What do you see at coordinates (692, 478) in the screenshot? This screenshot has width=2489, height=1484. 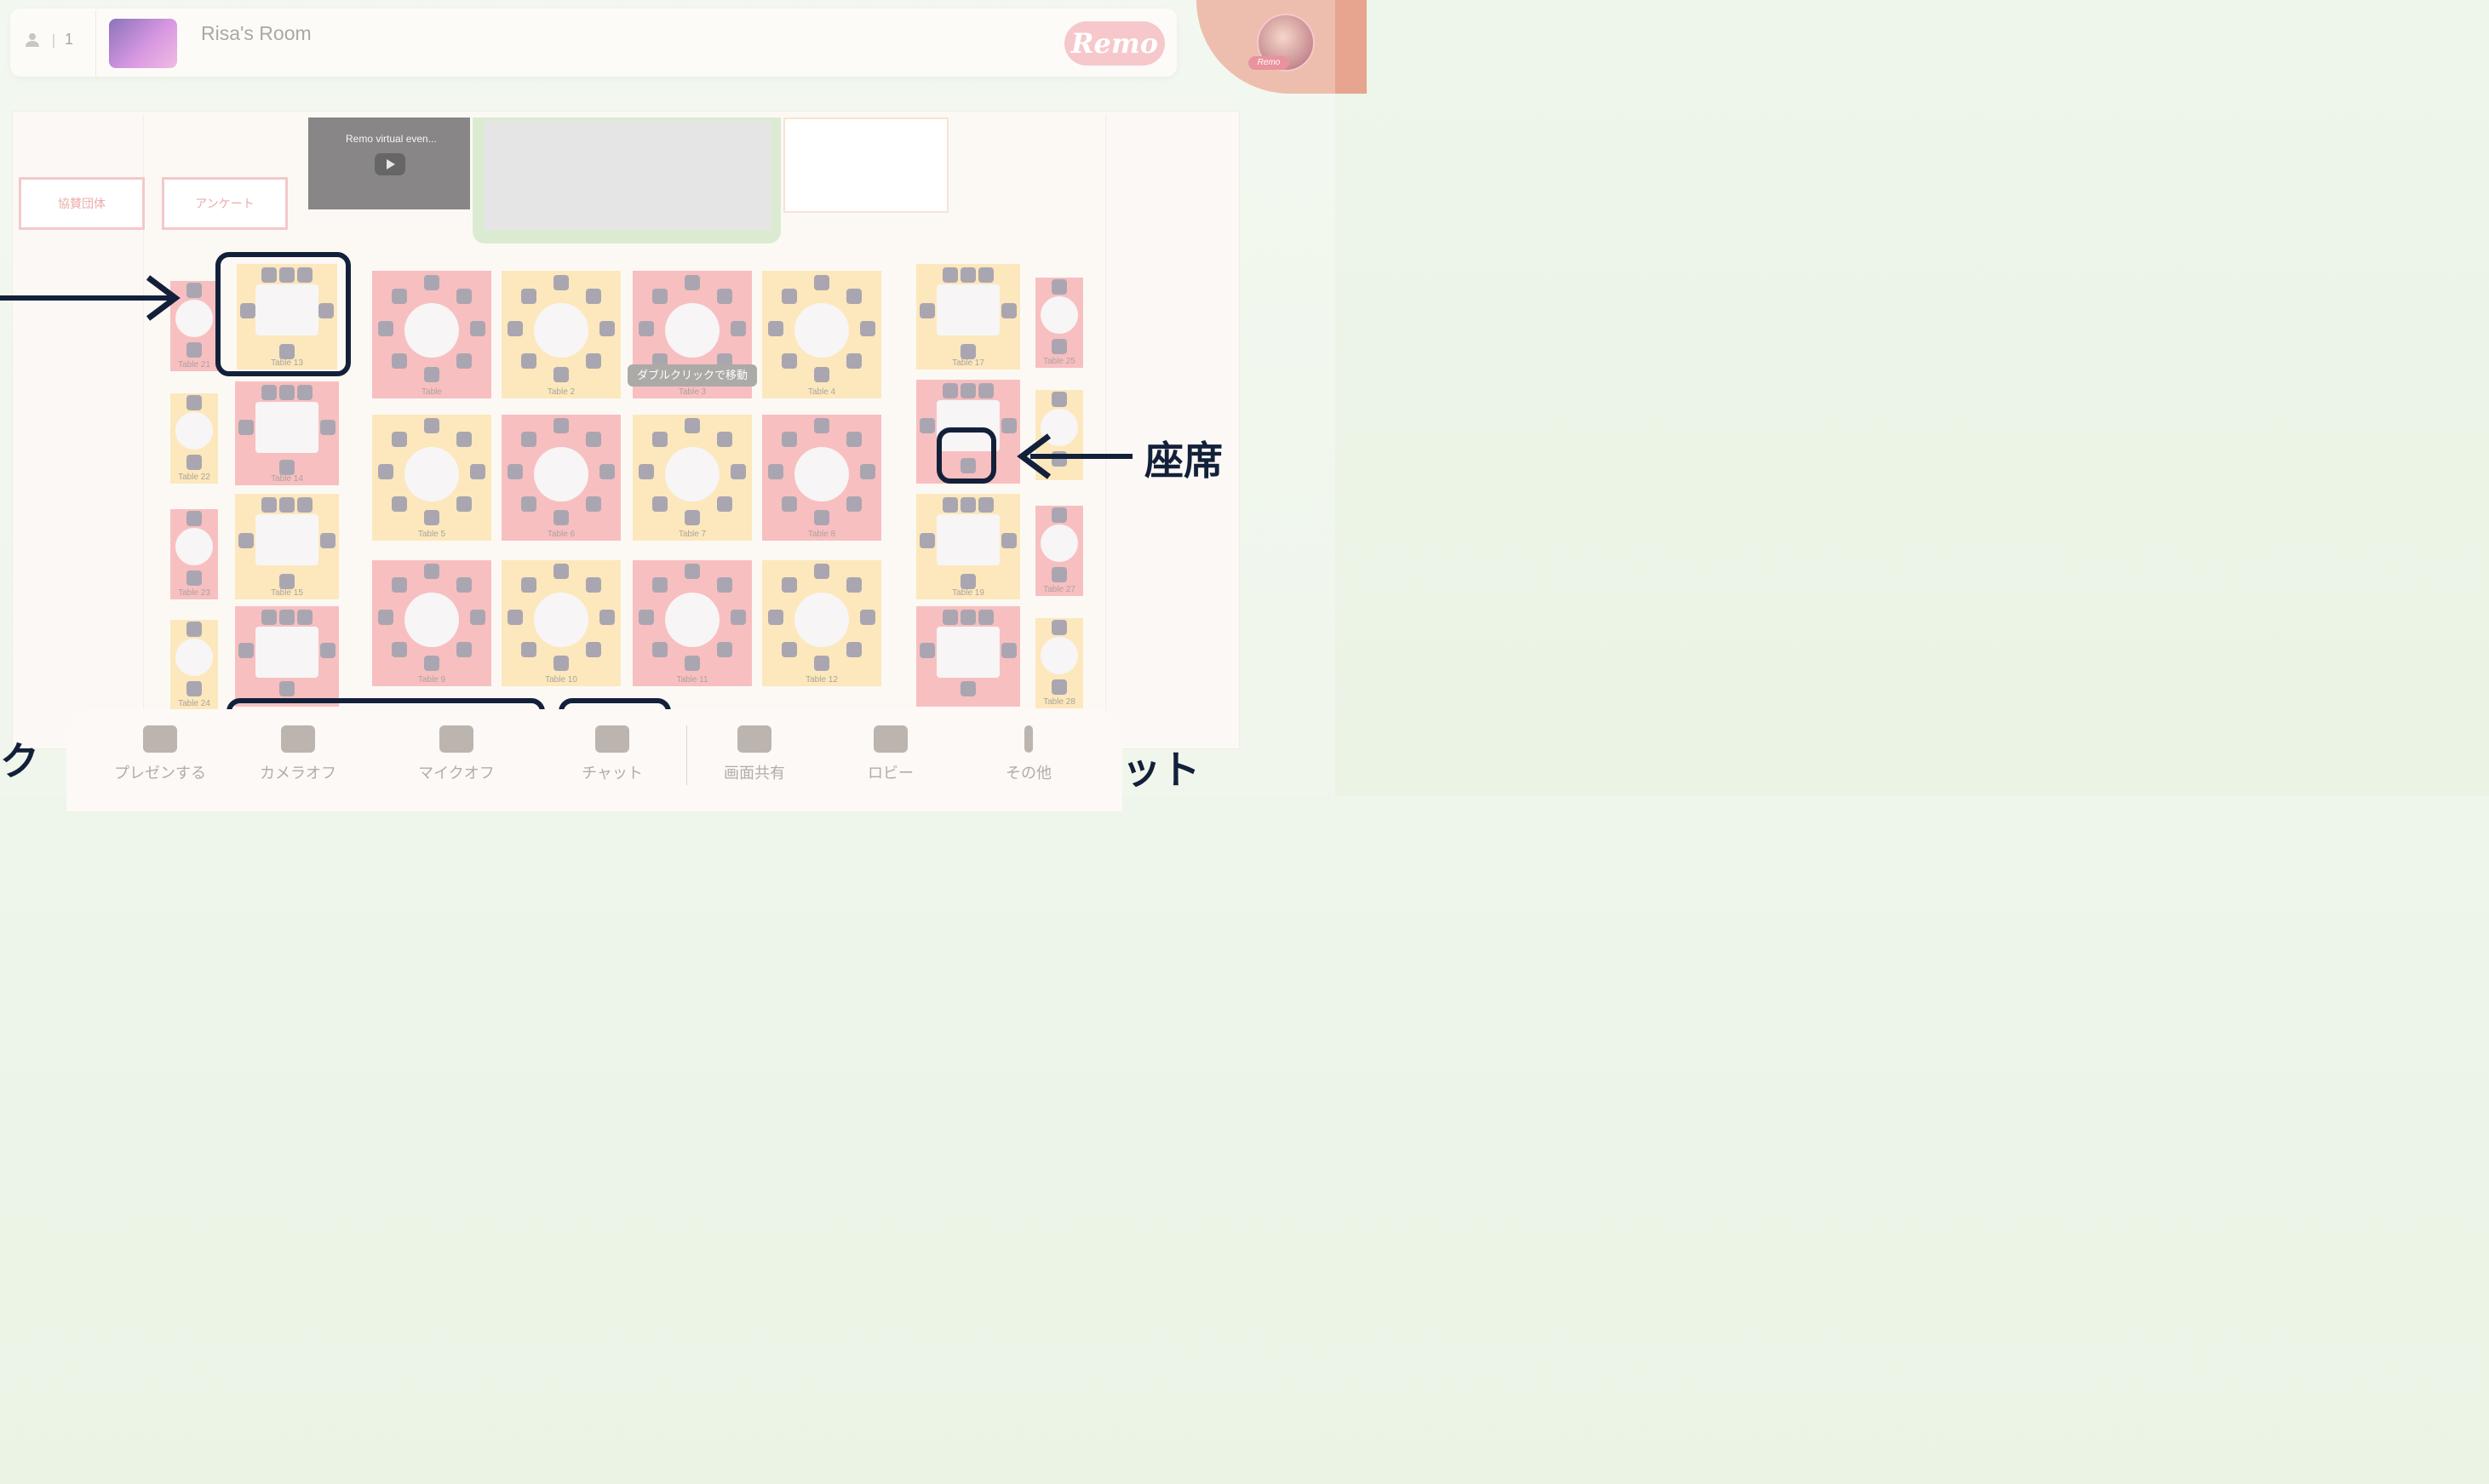 I see `table-7: Table 7` at bounding box center [692, 478].